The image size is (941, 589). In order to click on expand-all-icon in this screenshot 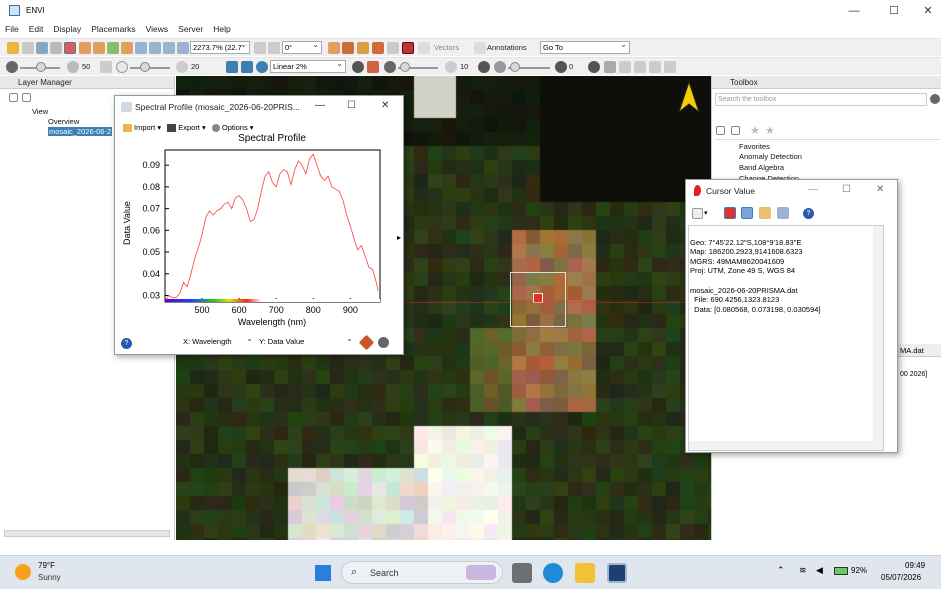, I will do `click(13, 97)`.